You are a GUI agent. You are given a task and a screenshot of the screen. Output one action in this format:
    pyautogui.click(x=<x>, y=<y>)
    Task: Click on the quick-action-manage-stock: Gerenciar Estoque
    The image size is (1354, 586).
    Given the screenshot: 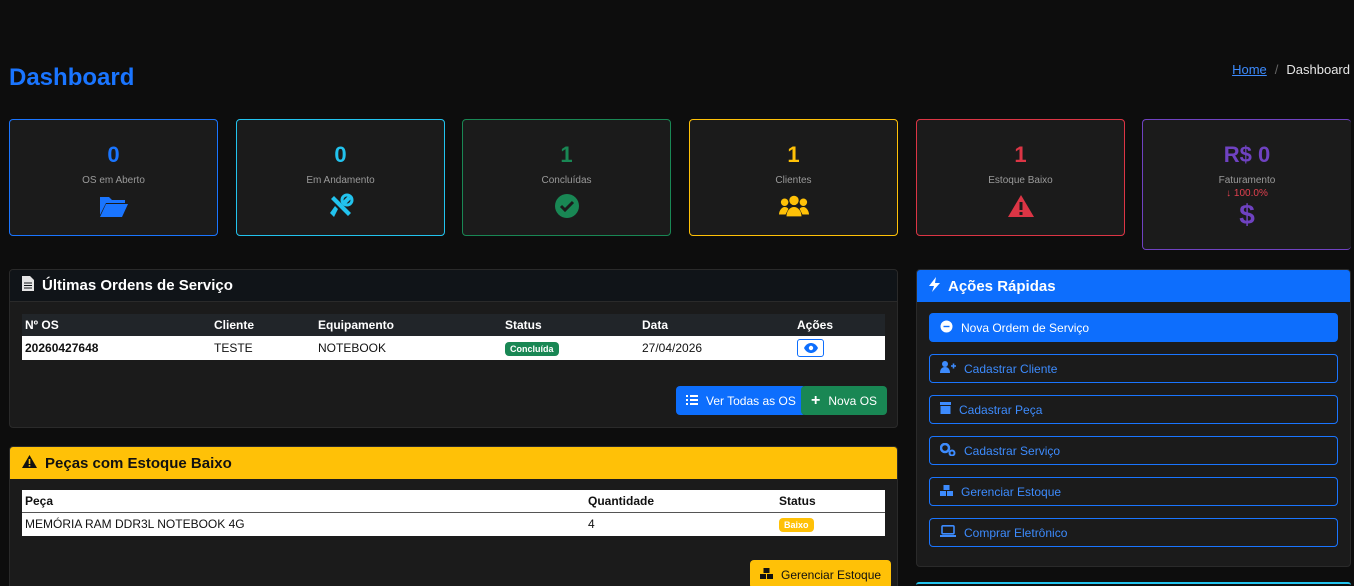 What is the action you would take?
    pyautogui.click(x=1133, y=491)
    